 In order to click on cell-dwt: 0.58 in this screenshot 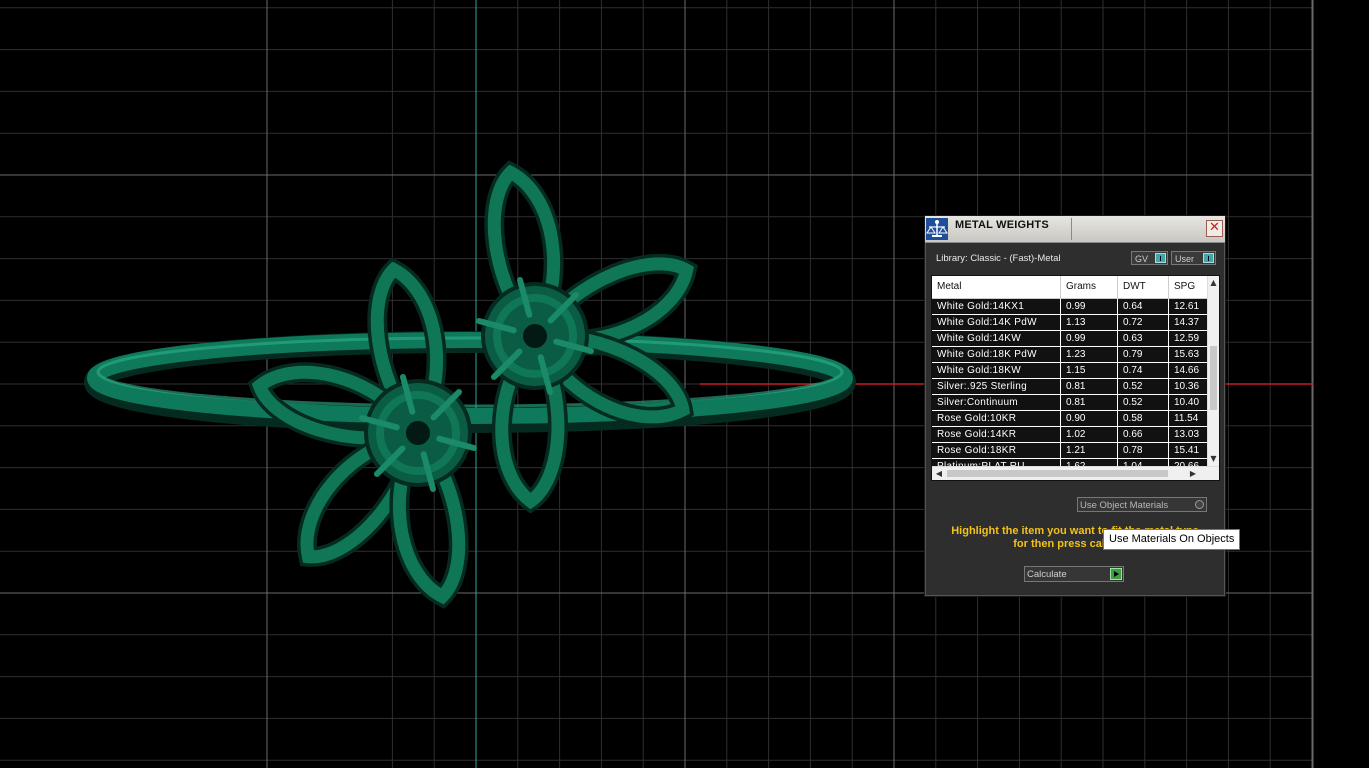, I will do `click(1143, 418)`.